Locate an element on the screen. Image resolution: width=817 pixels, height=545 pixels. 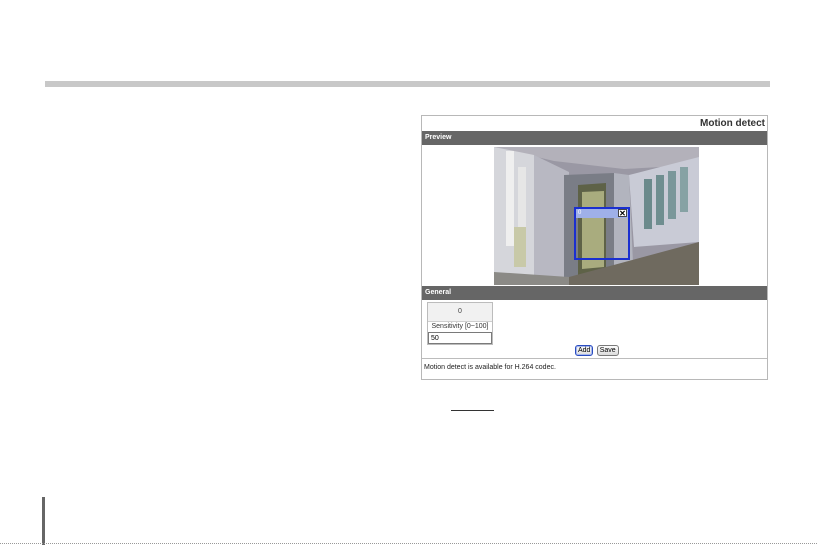
page-edge-bar is located at coordinates (43, 521).